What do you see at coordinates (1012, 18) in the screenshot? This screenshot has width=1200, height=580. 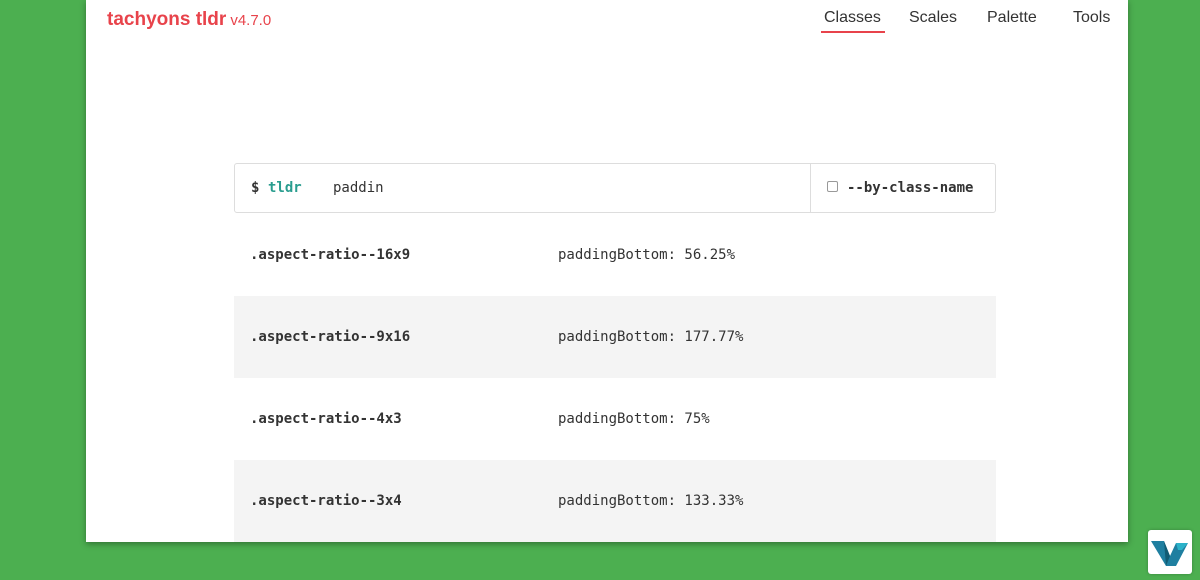 I see `nav-palette: Palette` at bounding box center [1012, 18].